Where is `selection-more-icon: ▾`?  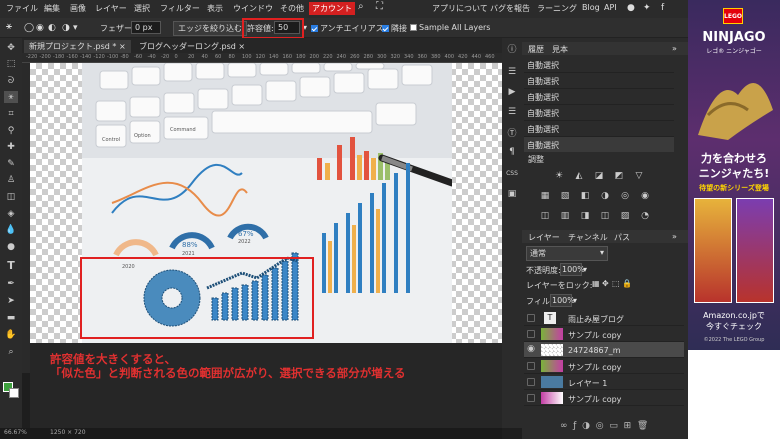 selection-more-icon: ▾ is located at coordinates (75, 28).